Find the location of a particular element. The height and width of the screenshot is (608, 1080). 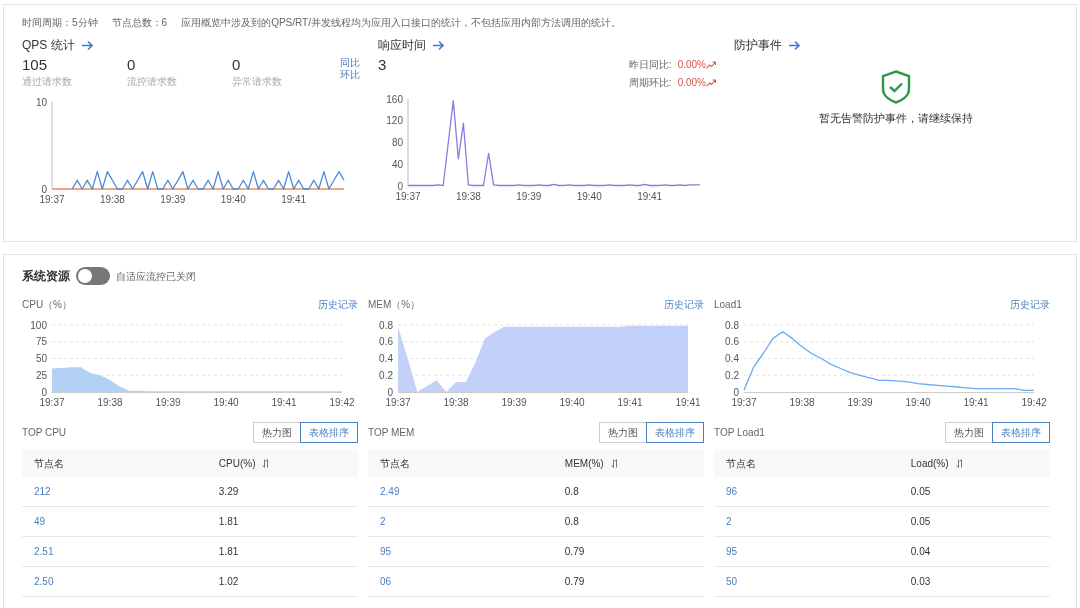

tick-label: 19:42 is located at coordinates (1034, 402).